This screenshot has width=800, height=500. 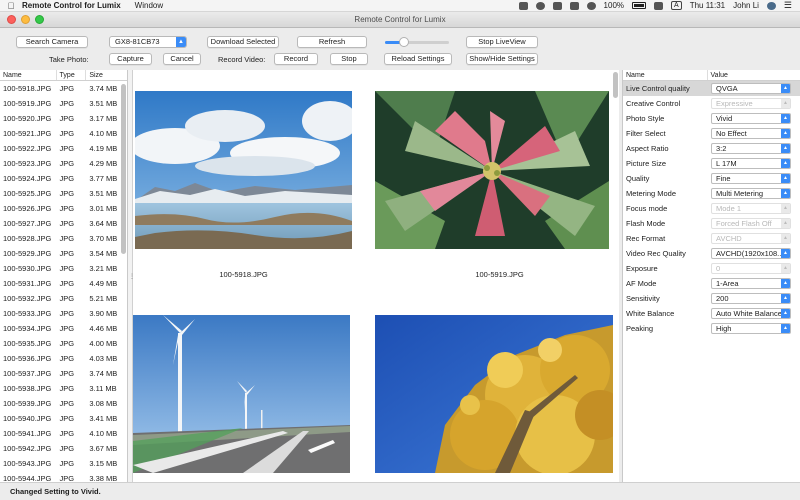 I want to click on column-header-type: Type, so click(x=72, y=75).